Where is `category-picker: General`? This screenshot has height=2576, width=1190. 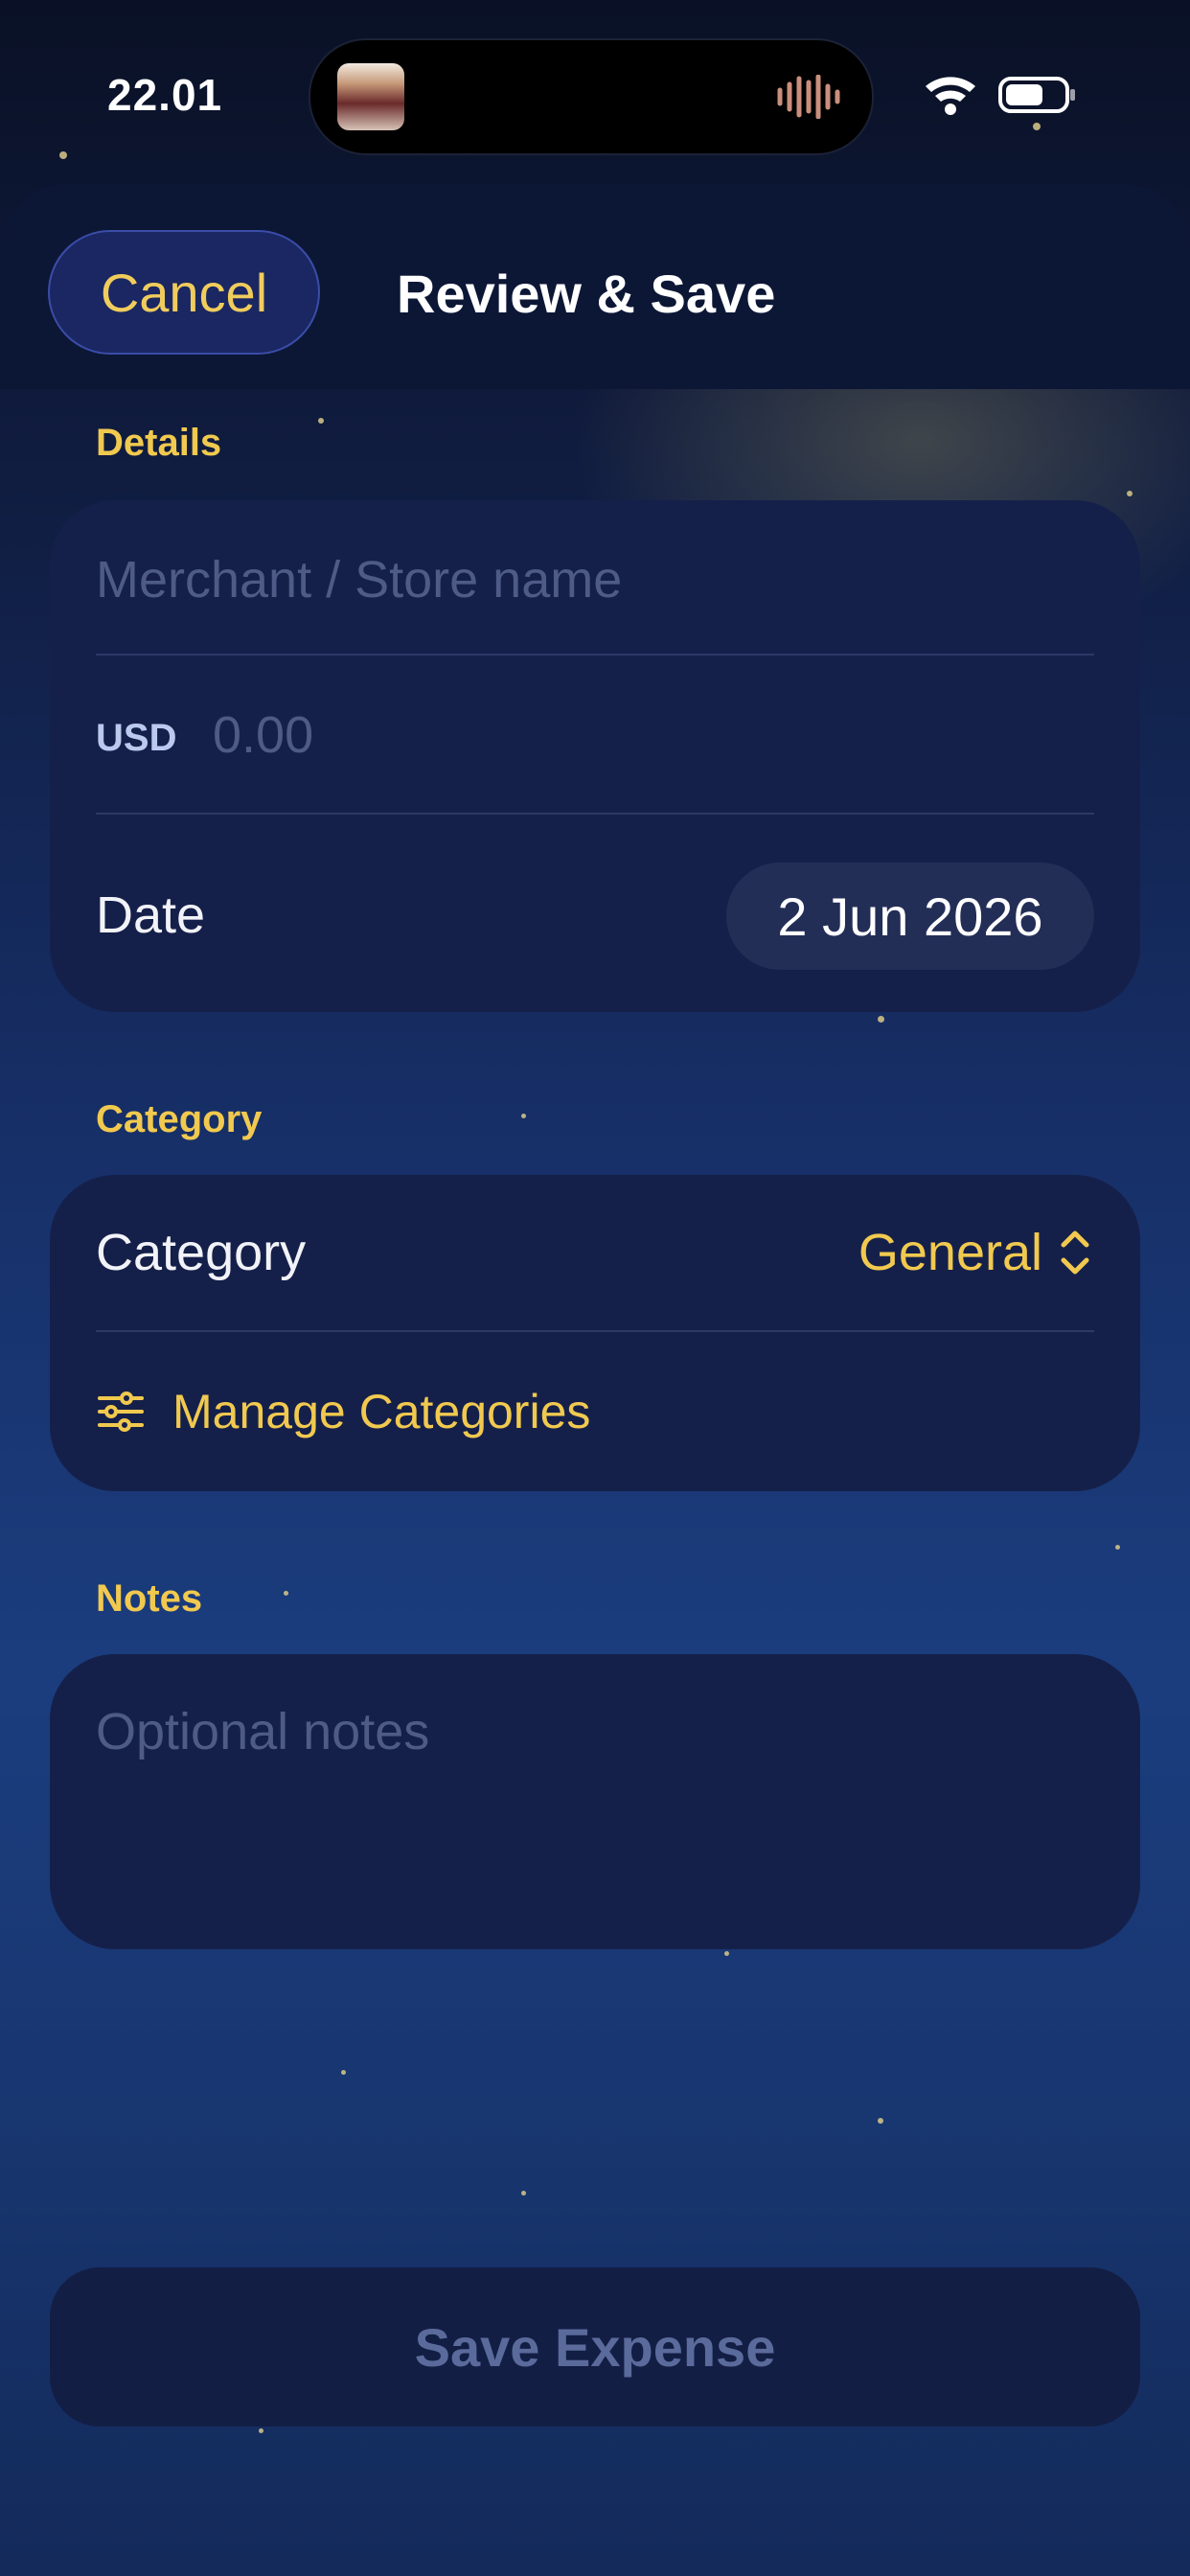 category-picker: General is located at coordinates (976, 1252).